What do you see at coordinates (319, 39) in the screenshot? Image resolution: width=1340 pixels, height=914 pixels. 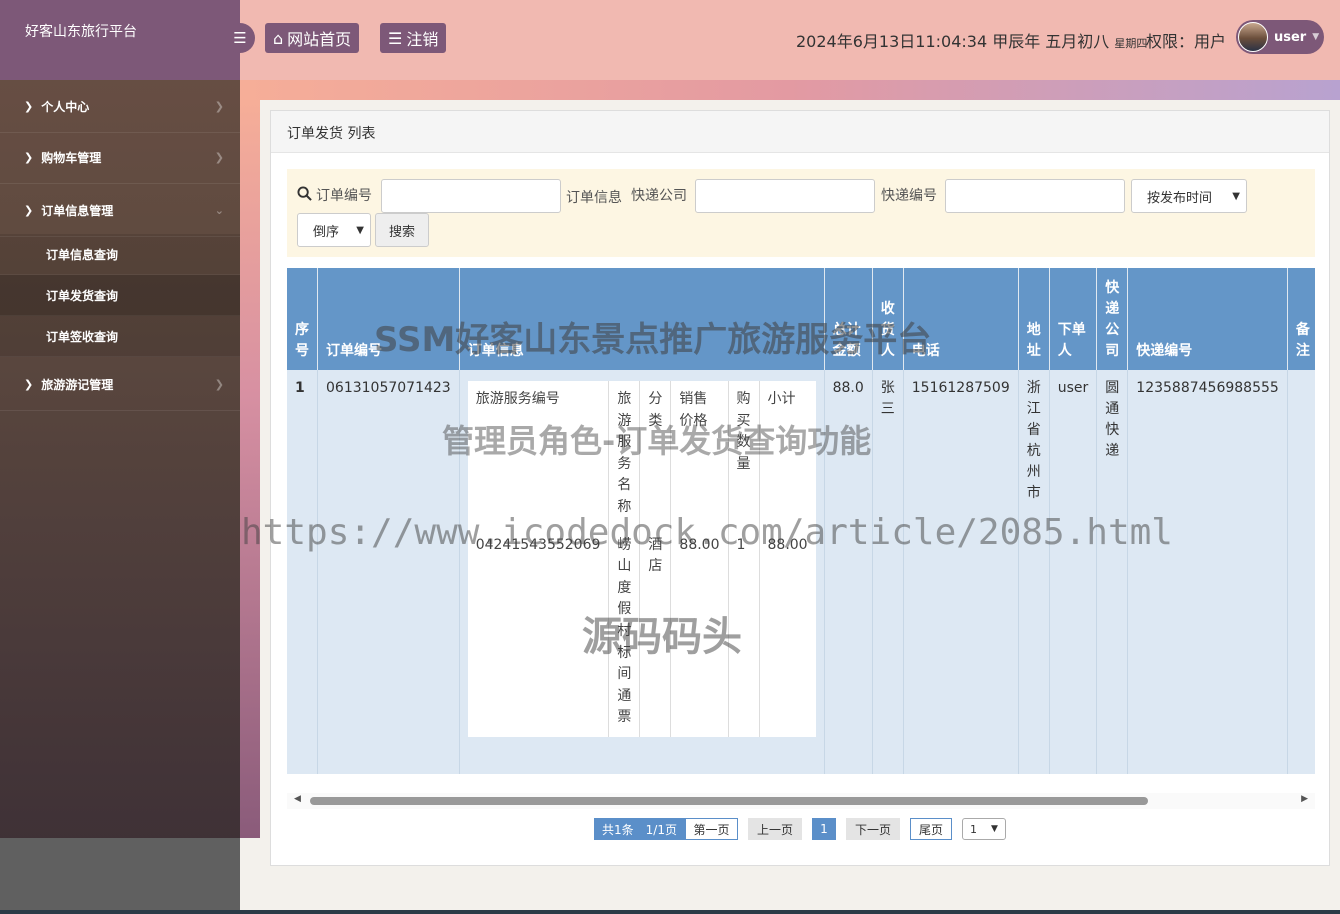 I see `home-button-label: 网站首页` at bounding box center [319, 39].